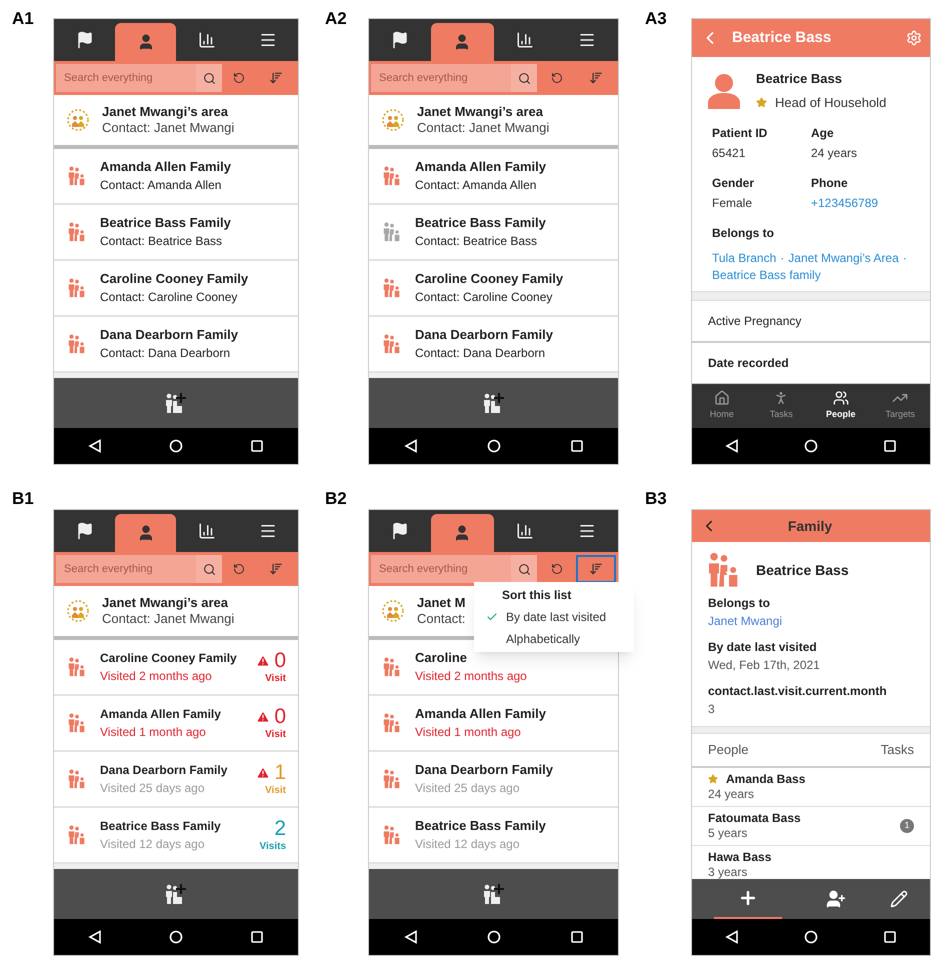 The image size is (931, 956). What do you see at coordinates (748, 363) in the screenshot?
I see `section-title: Date recorded` at bounding box center [748, 363].